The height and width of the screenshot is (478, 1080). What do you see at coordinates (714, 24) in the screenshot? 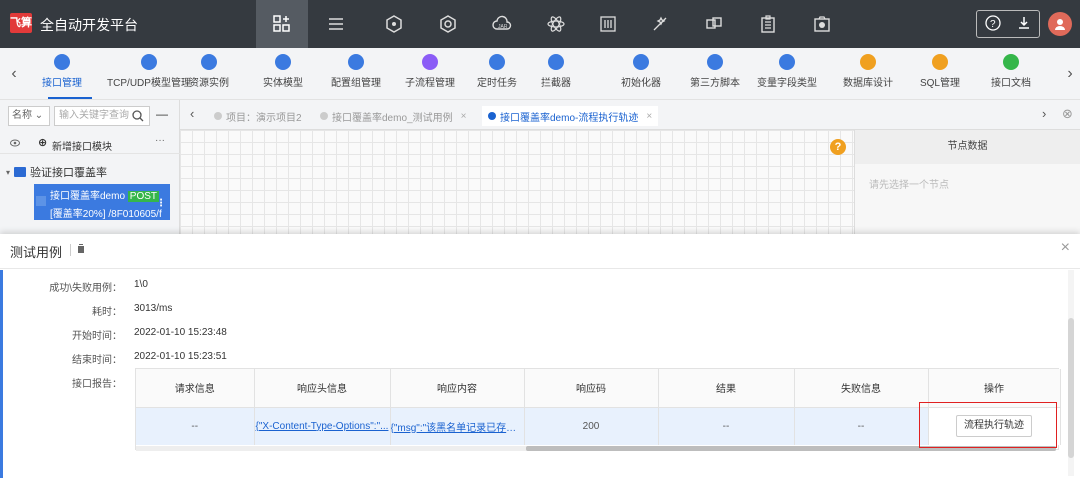
I see `link-icon` at bounding box center [714, 24].